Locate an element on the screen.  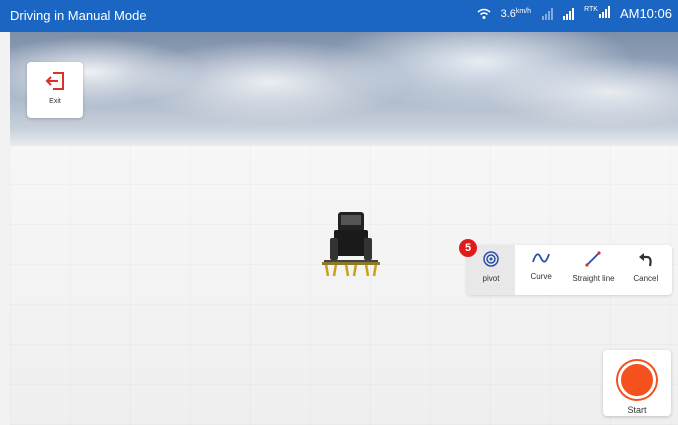
step-badge: 5 is located at coordinates (468, 248).